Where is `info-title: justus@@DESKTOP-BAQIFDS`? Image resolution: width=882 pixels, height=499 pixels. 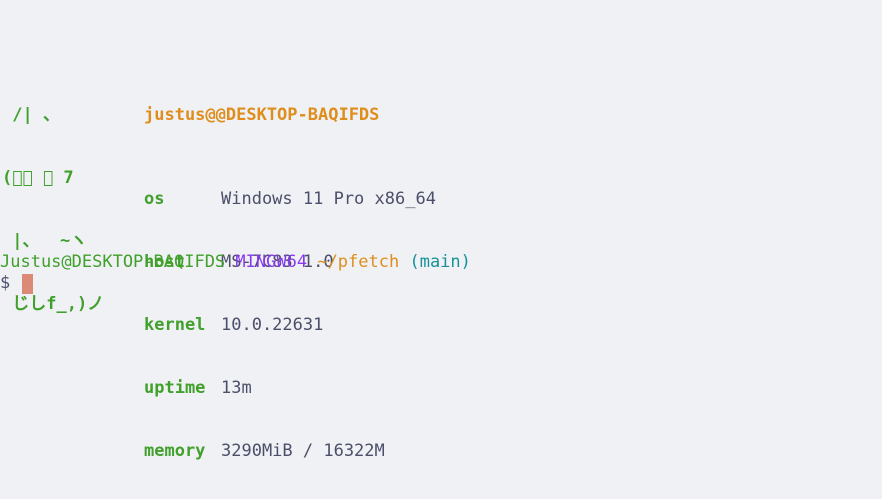
info-title: justus@@DESKTOP-BAQIFDS is located at coordinates (262, 115).